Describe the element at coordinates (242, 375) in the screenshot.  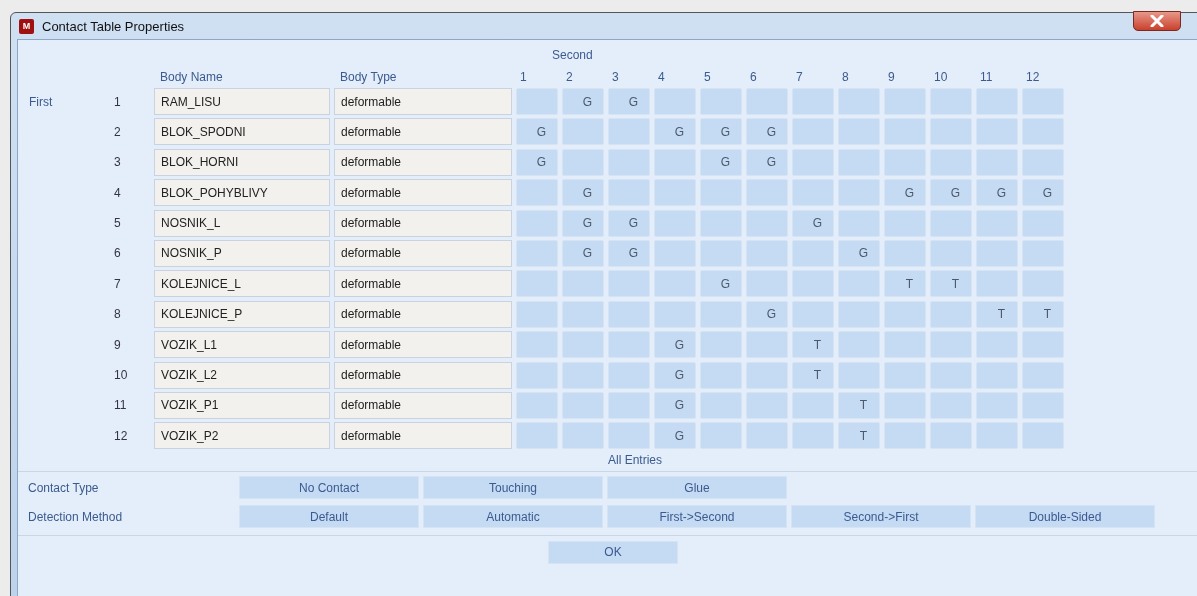
I see `body-name-field: VOZIK_L2` at that location.